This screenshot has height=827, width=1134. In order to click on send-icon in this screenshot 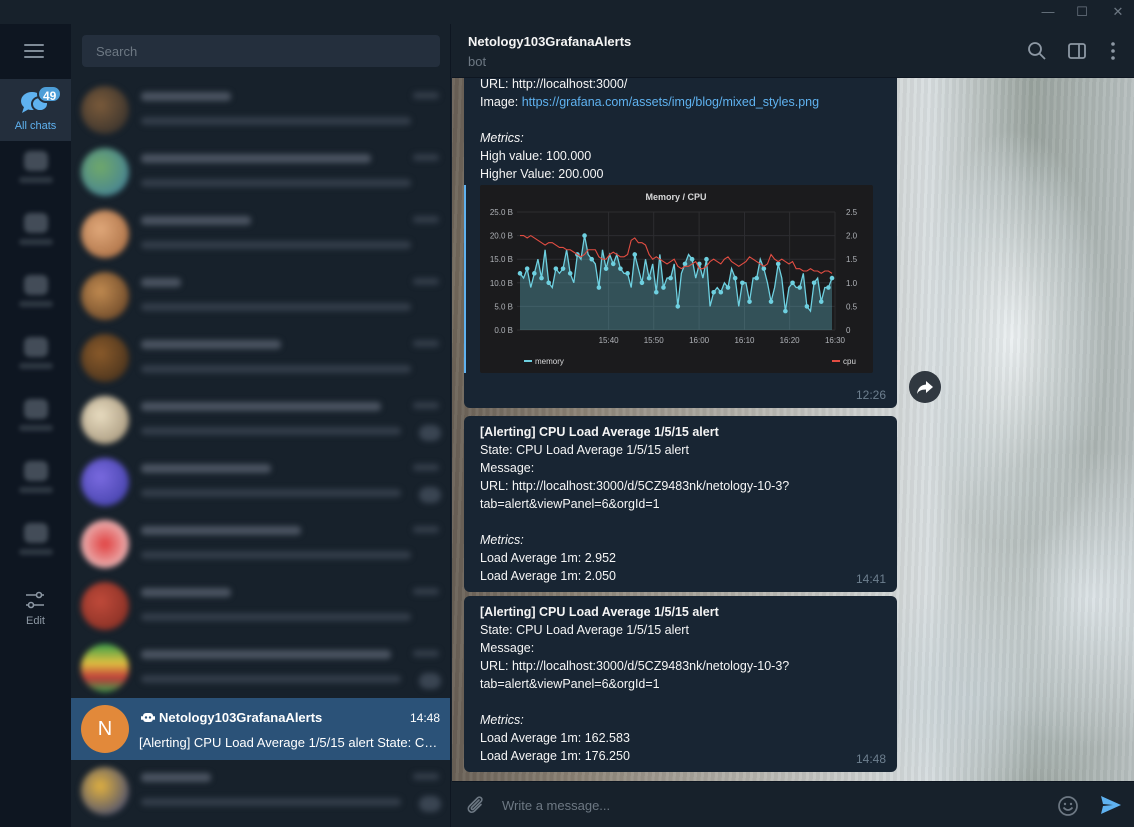, I will do `click(1111, 805)`.